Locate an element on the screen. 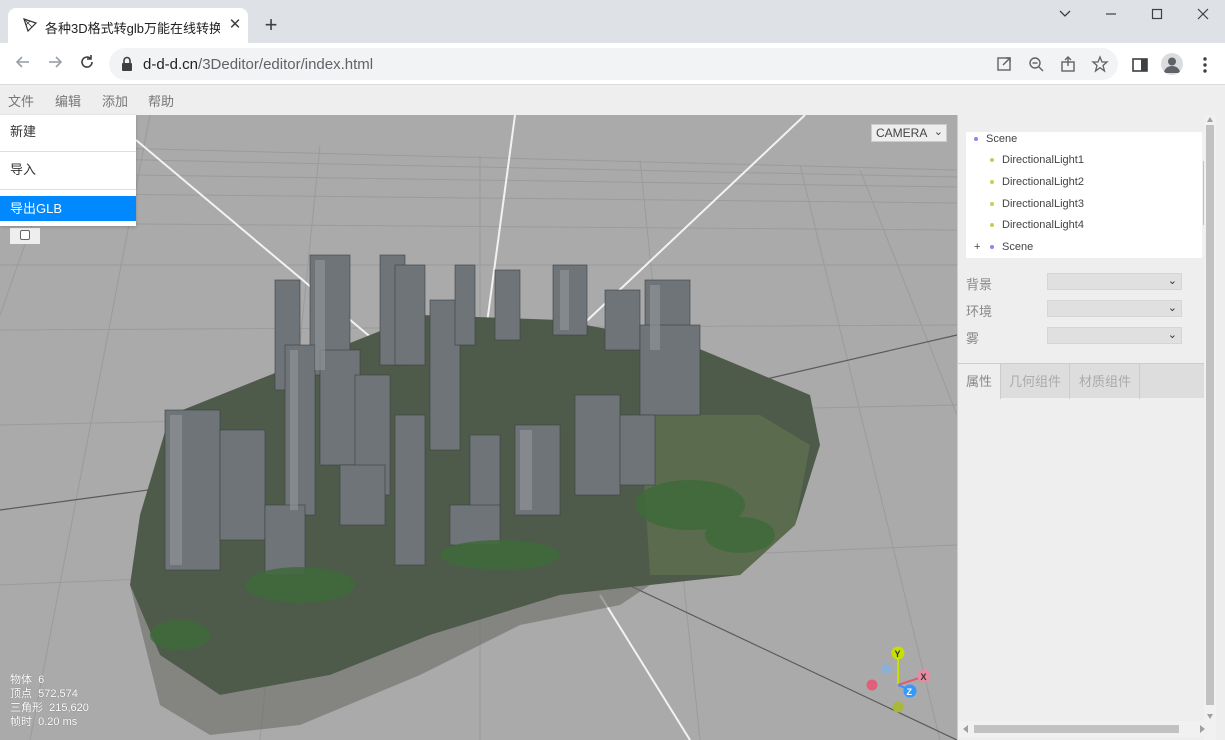 The height and width of the screenshot is (740, 1225). viewport-tool-checkbox is located at coordinates (25, 236).